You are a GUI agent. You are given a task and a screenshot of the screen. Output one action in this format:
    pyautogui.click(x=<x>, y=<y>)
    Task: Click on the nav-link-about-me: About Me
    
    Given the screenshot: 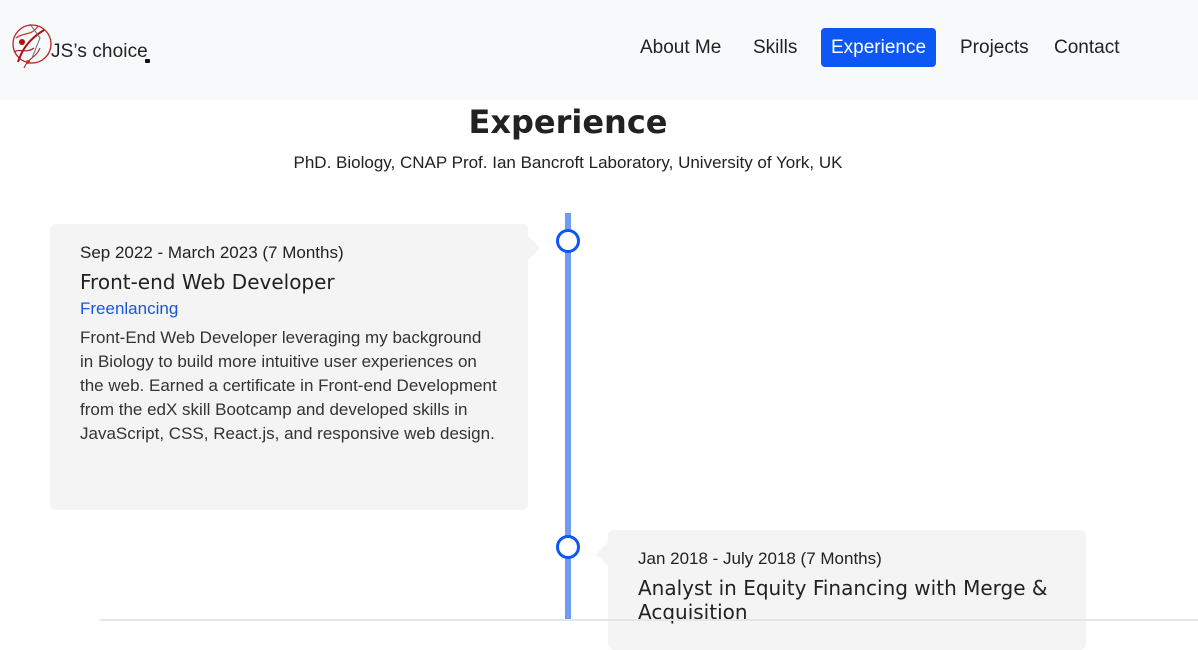 What is the action you would take?
    pyautogui.click(x=680, y=47)
    